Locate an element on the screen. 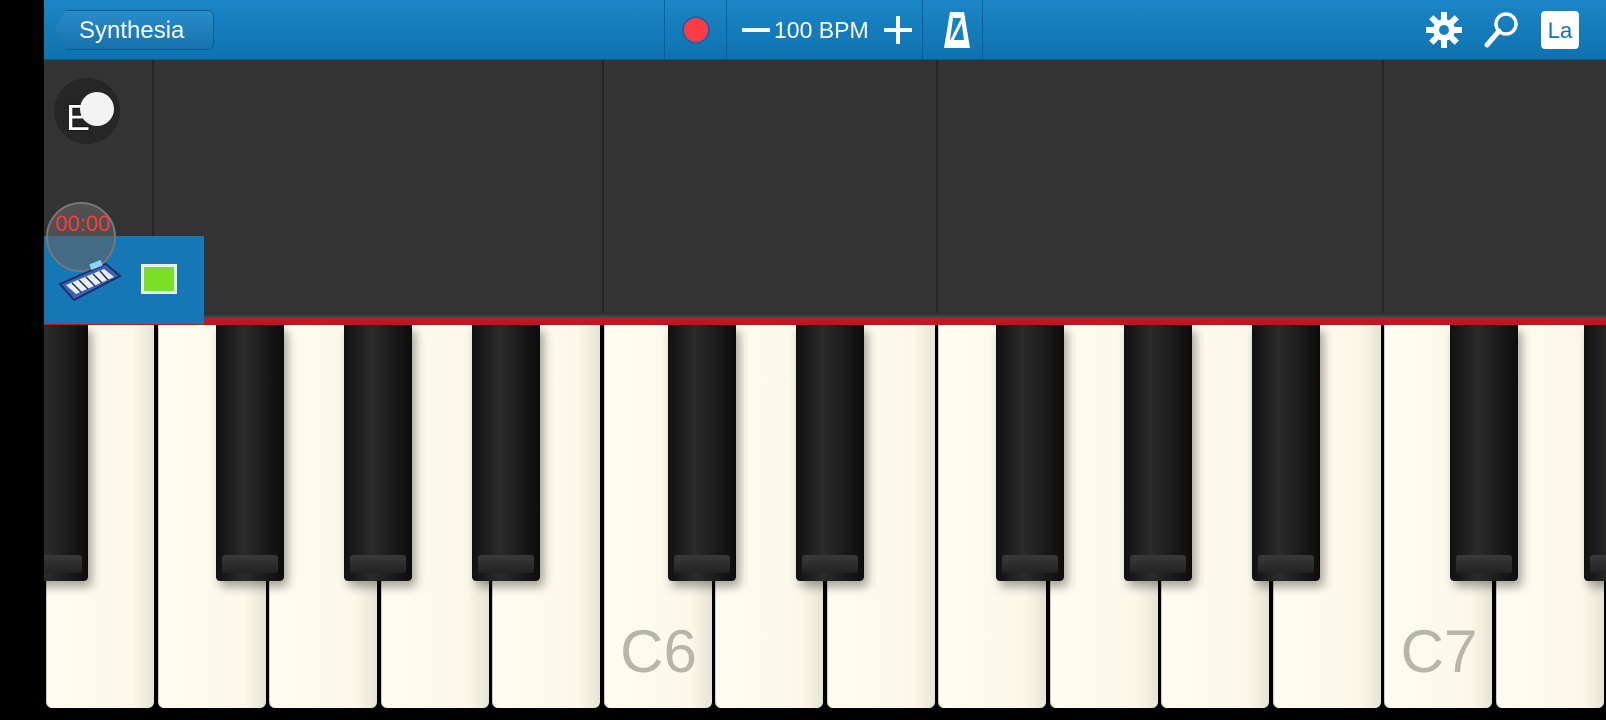 This screenshot has width=1606, height=720. plus-icon is located at coordinates (898, 30).